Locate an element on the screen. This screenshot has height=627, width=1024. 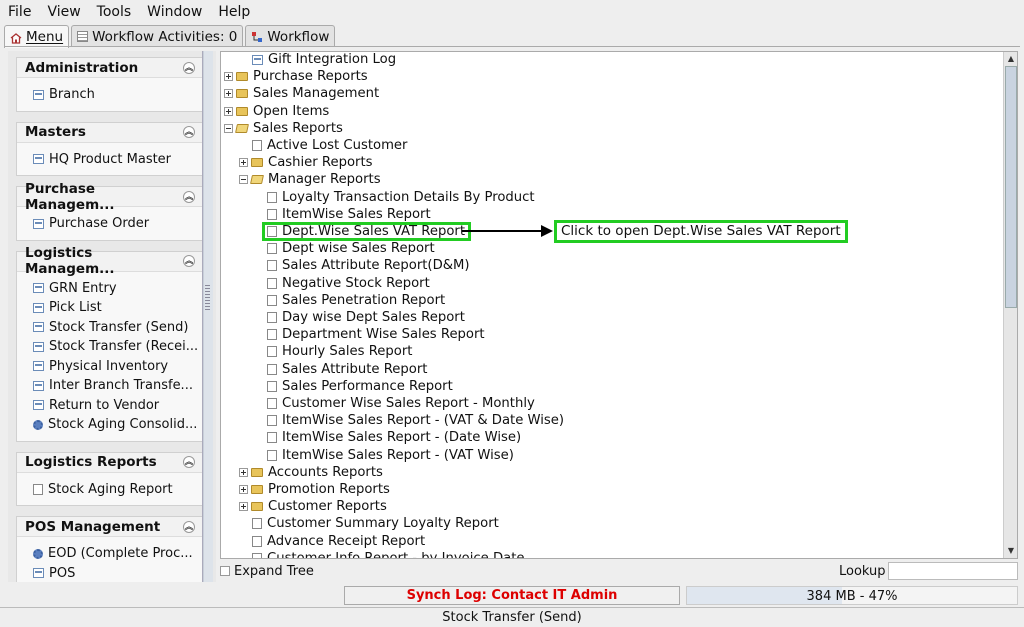
tree-item-label: Customer Summary Loyalty Report is located at coordinates (383, 524).